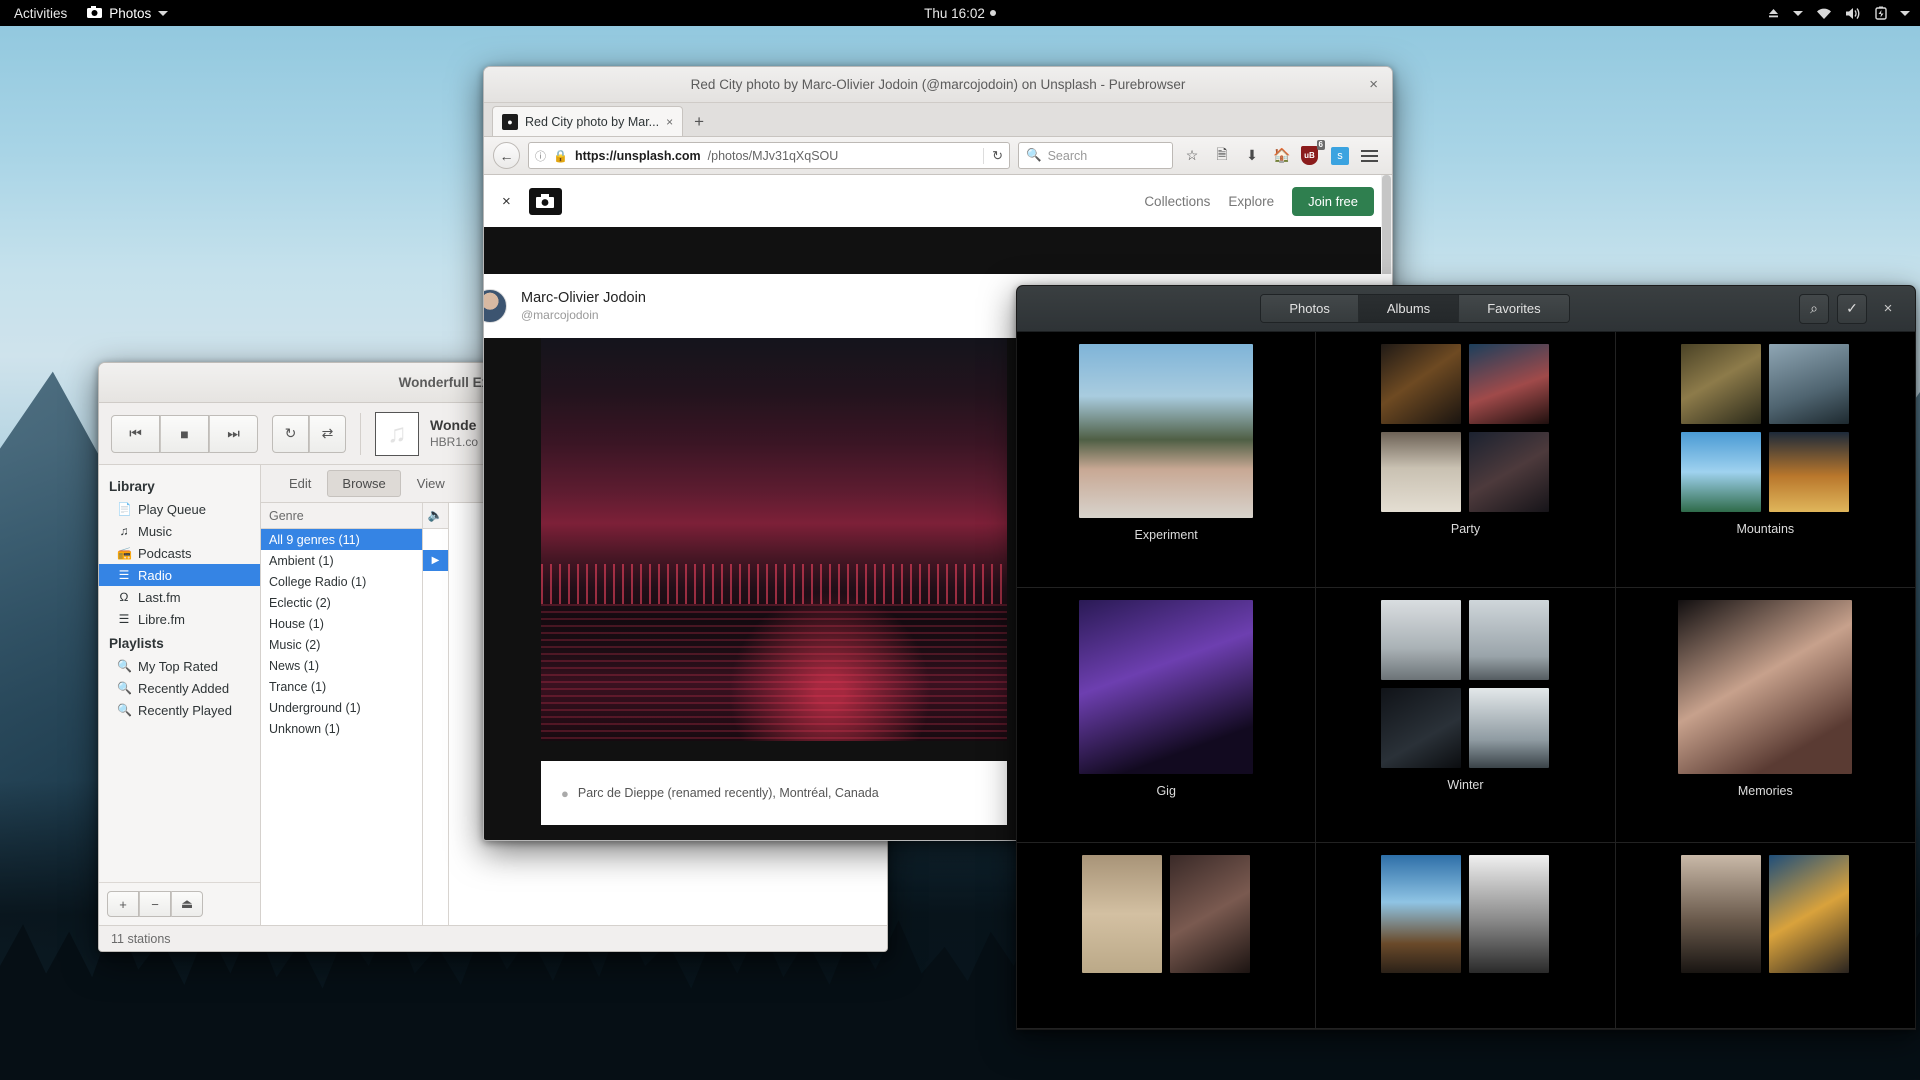 The width and height of the screenshot is (1920, 1080). What do you see at coordinates (583, 316) in the screenshot?
I see `author-handle: @marcojodoin` at bounding box center [583, 316].